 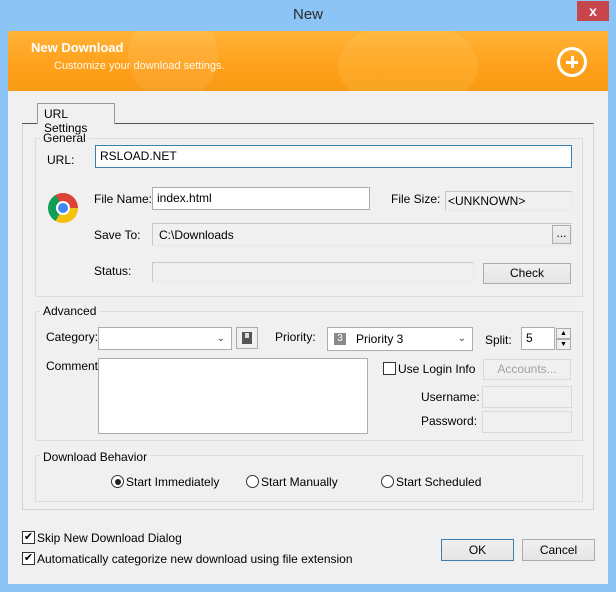 I want to click on skip-dialog-label: Skip New Download Dialog, so click(x=109, y=538).